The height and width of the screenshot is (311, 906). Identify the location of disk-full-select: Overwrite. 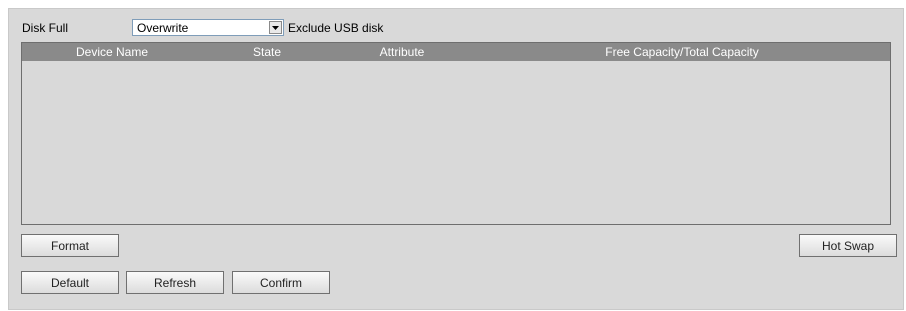
(208, 27).